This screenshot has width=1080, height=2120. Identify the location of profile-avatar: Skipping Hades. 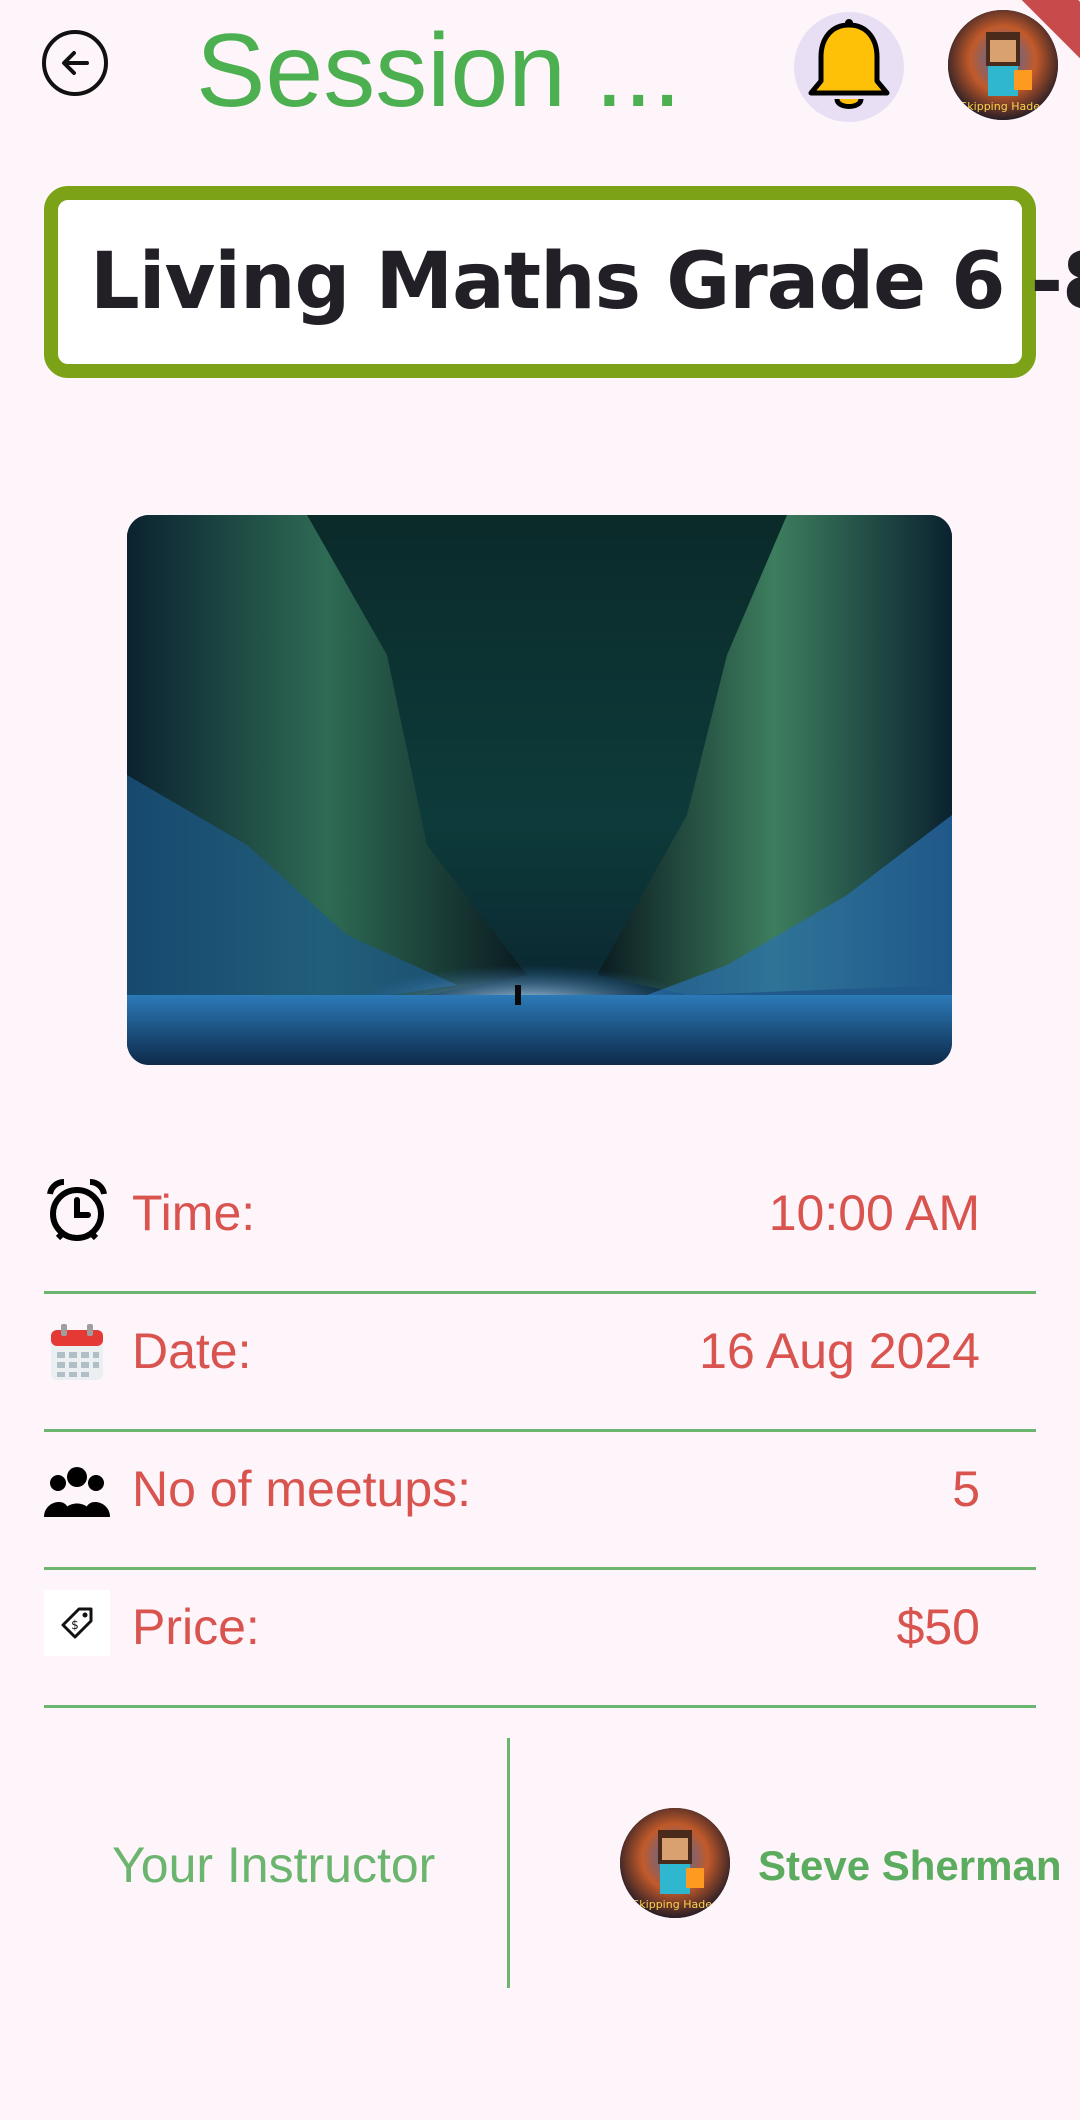
(1003, 65).